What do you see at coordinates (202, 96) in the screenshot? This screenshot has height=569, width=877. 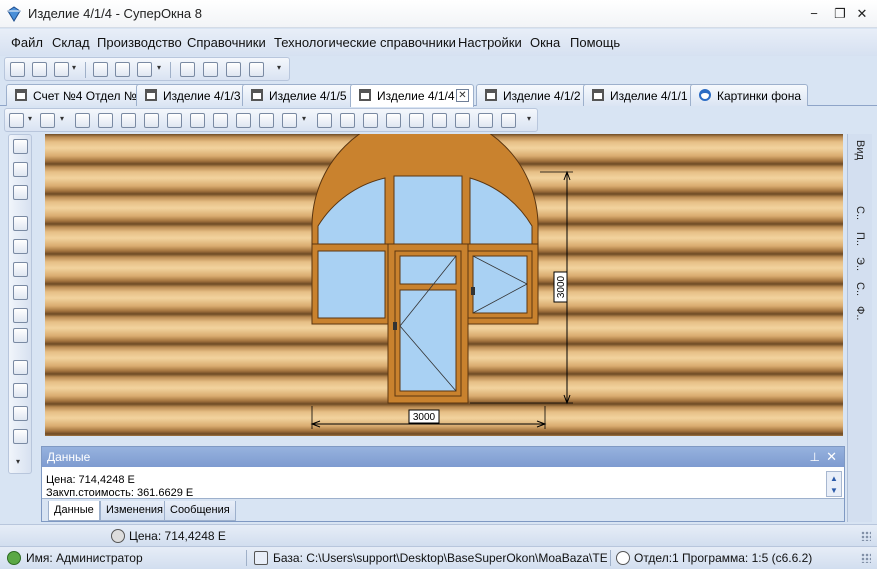 I see `tab-label: Изделие 4/1/3` at bounding box center [202, 96].